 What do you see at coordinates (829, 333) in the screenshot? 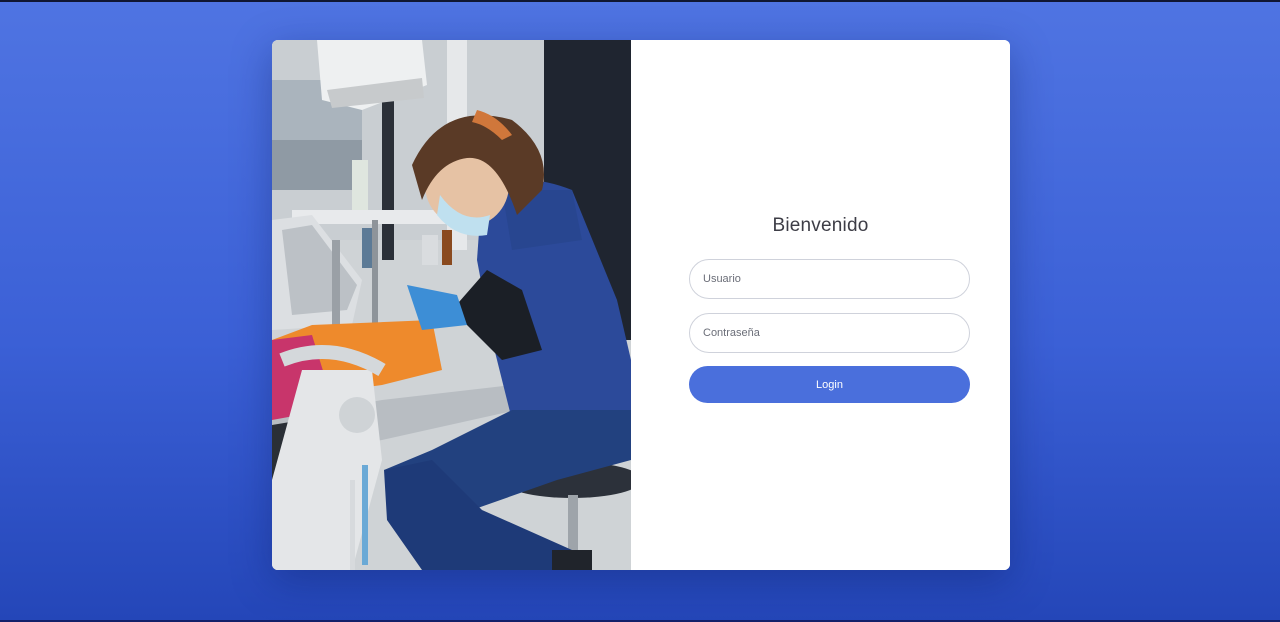
I see `password-input` at bounding box center [829, 333].